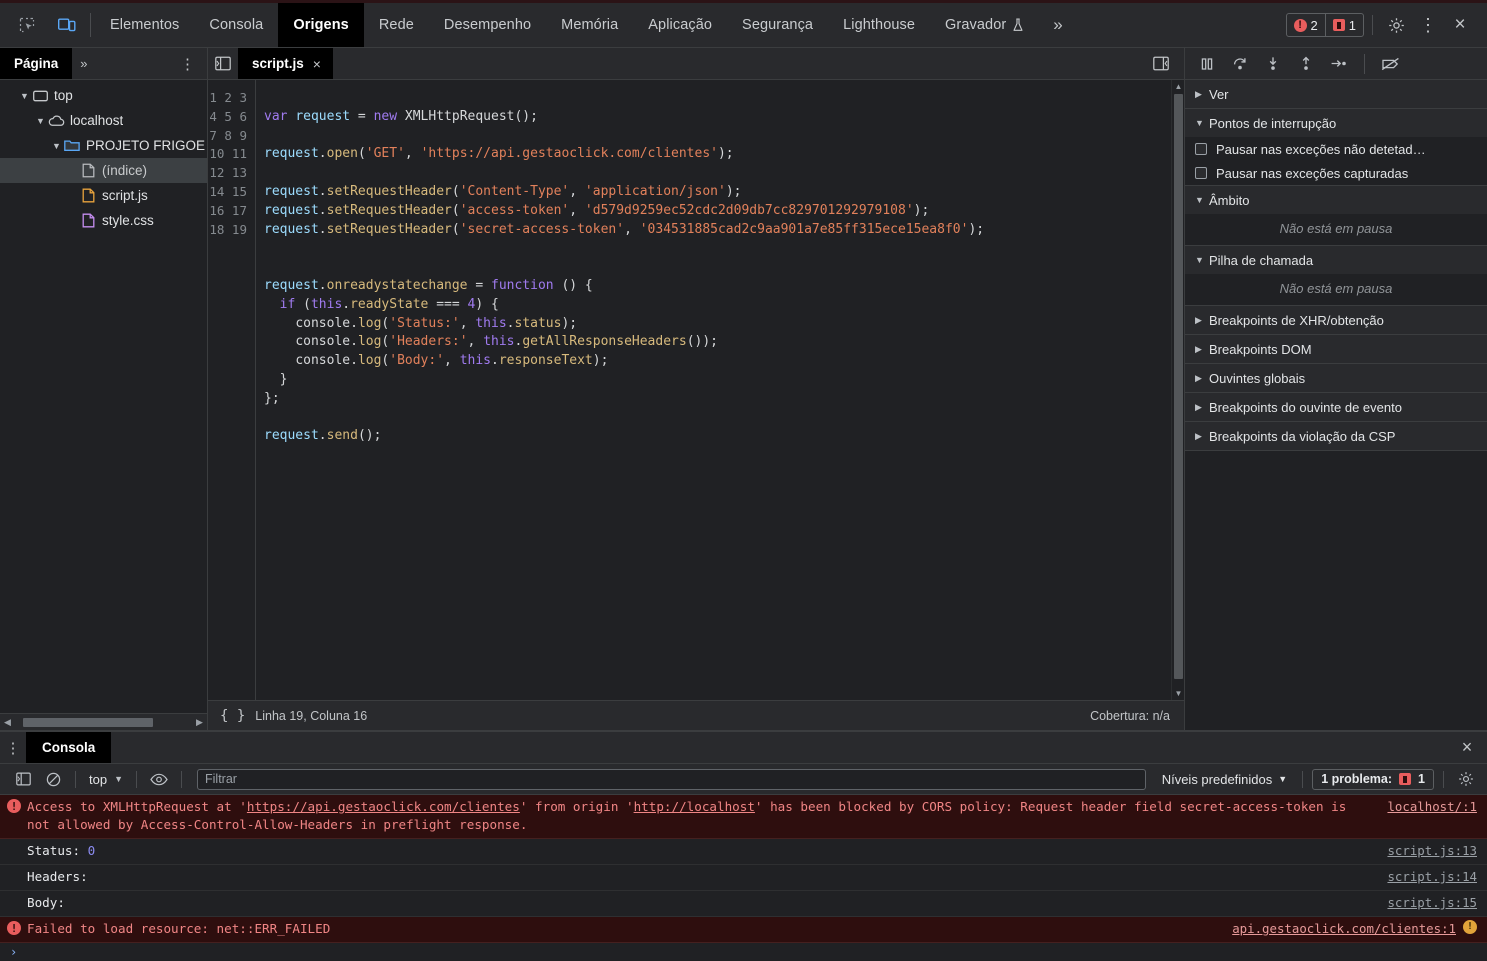 The image size is (1487, 961). What do you see at coordinates (1206, 64) in the screenshot?
I see `resume-pause-button` at bounding box center [1206, 64].